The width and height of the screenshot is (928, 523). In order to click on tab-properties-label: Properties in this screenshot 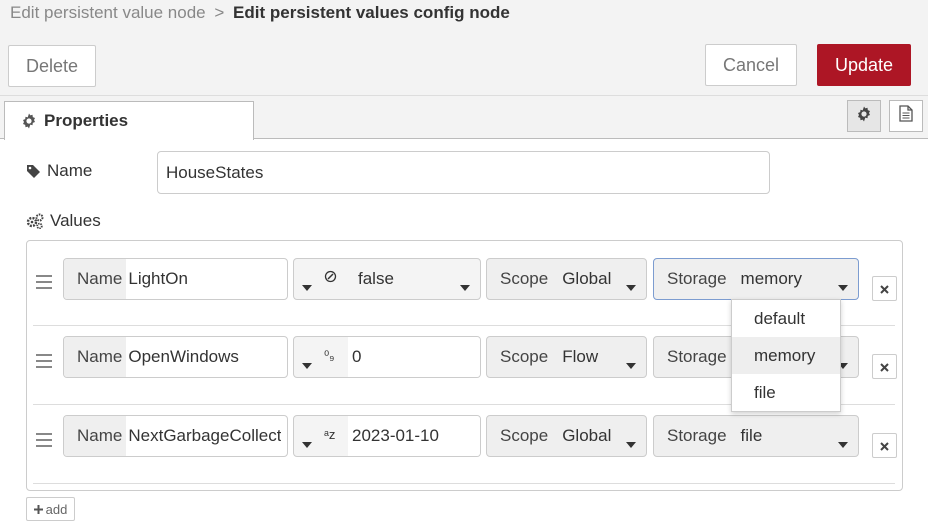, I will do `click(86, 120)`.